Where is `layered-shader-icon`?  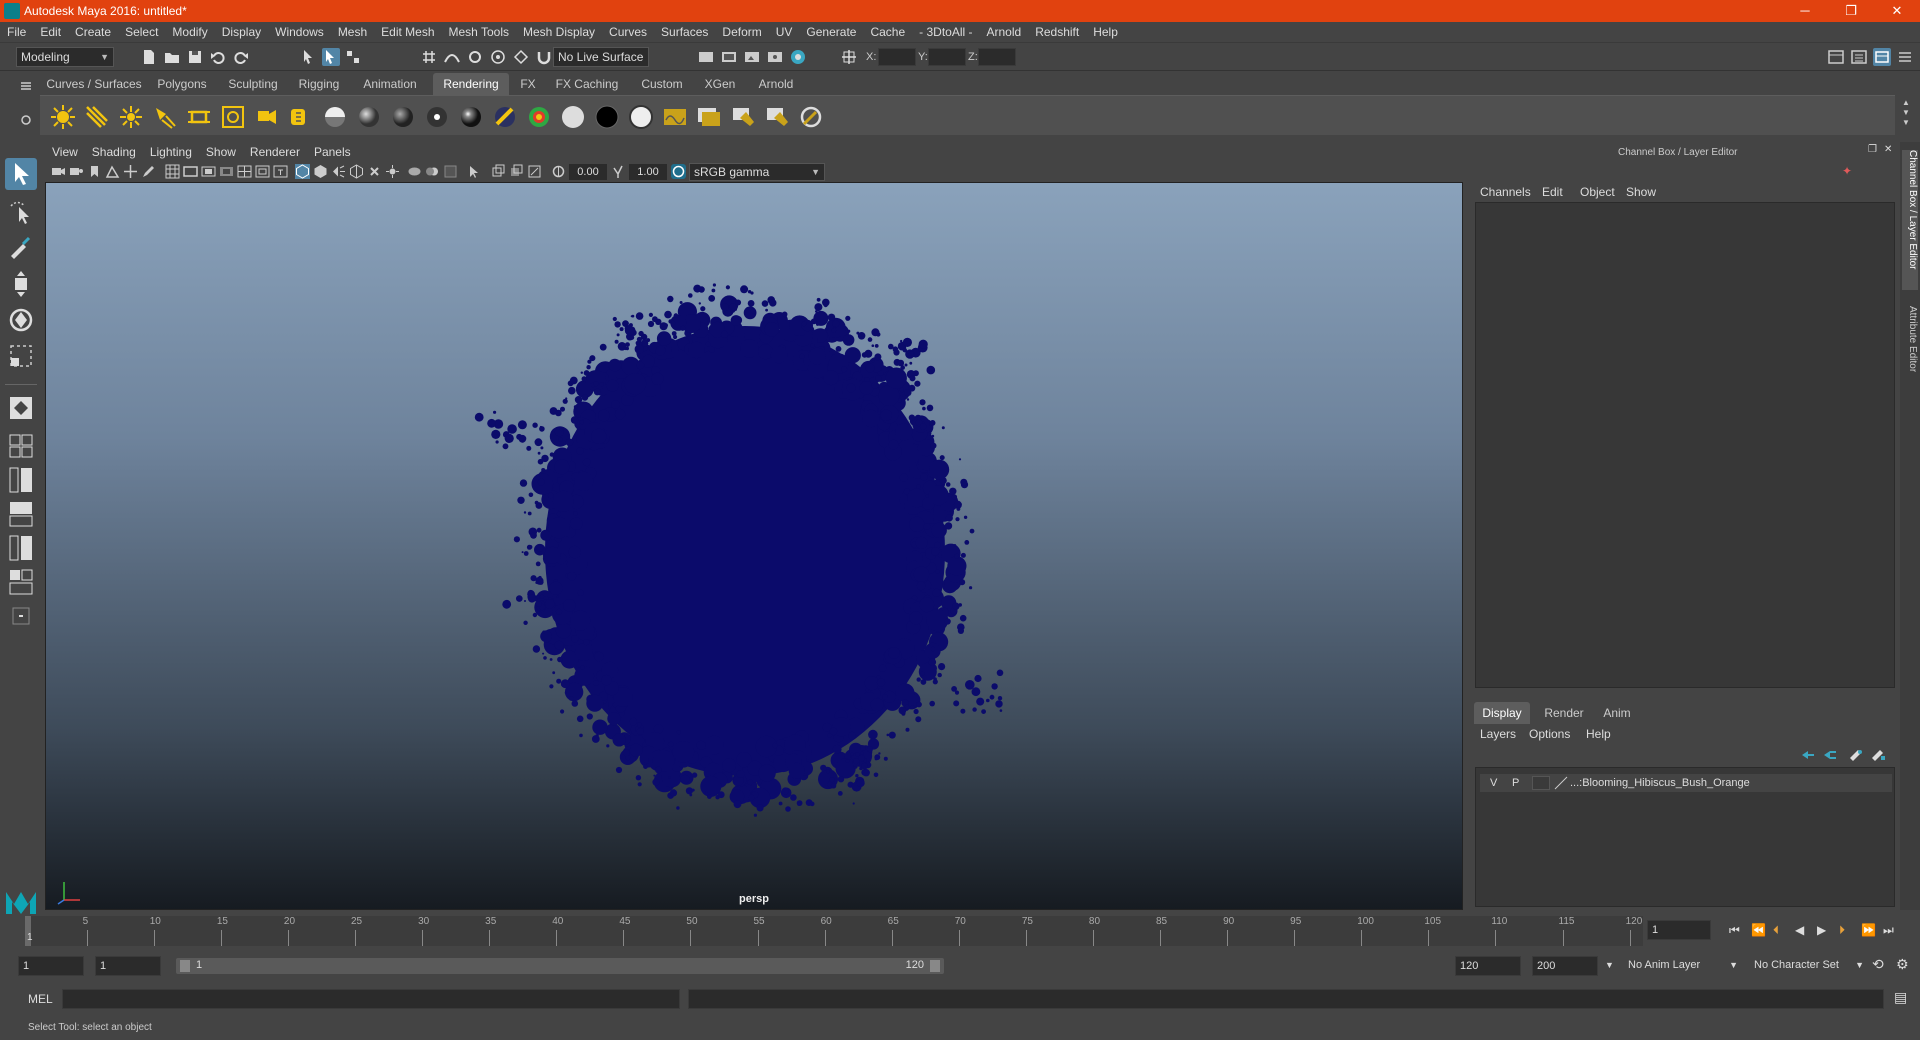
layered-shader-icon is located at coordinates (573, 117).